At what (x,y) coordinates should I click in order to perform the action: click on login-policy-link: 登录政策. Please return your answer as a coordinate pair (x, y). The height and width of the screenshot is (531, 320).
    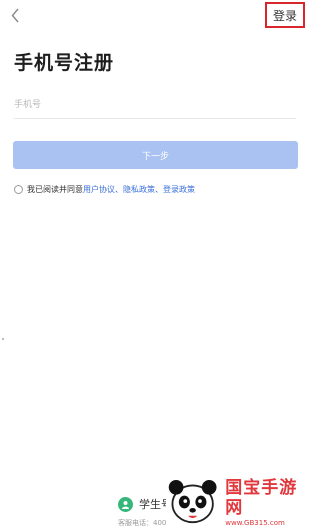
    Looking at the image, I should click on (179, 189).